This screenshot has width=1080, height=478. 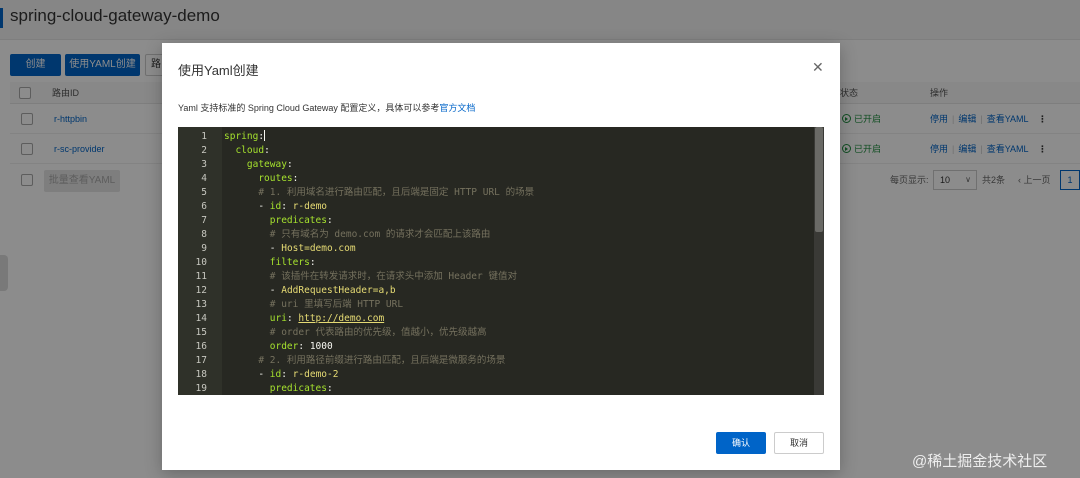 I want to click on code-text: uri: http://demo.com, so click(x=304, y=319).